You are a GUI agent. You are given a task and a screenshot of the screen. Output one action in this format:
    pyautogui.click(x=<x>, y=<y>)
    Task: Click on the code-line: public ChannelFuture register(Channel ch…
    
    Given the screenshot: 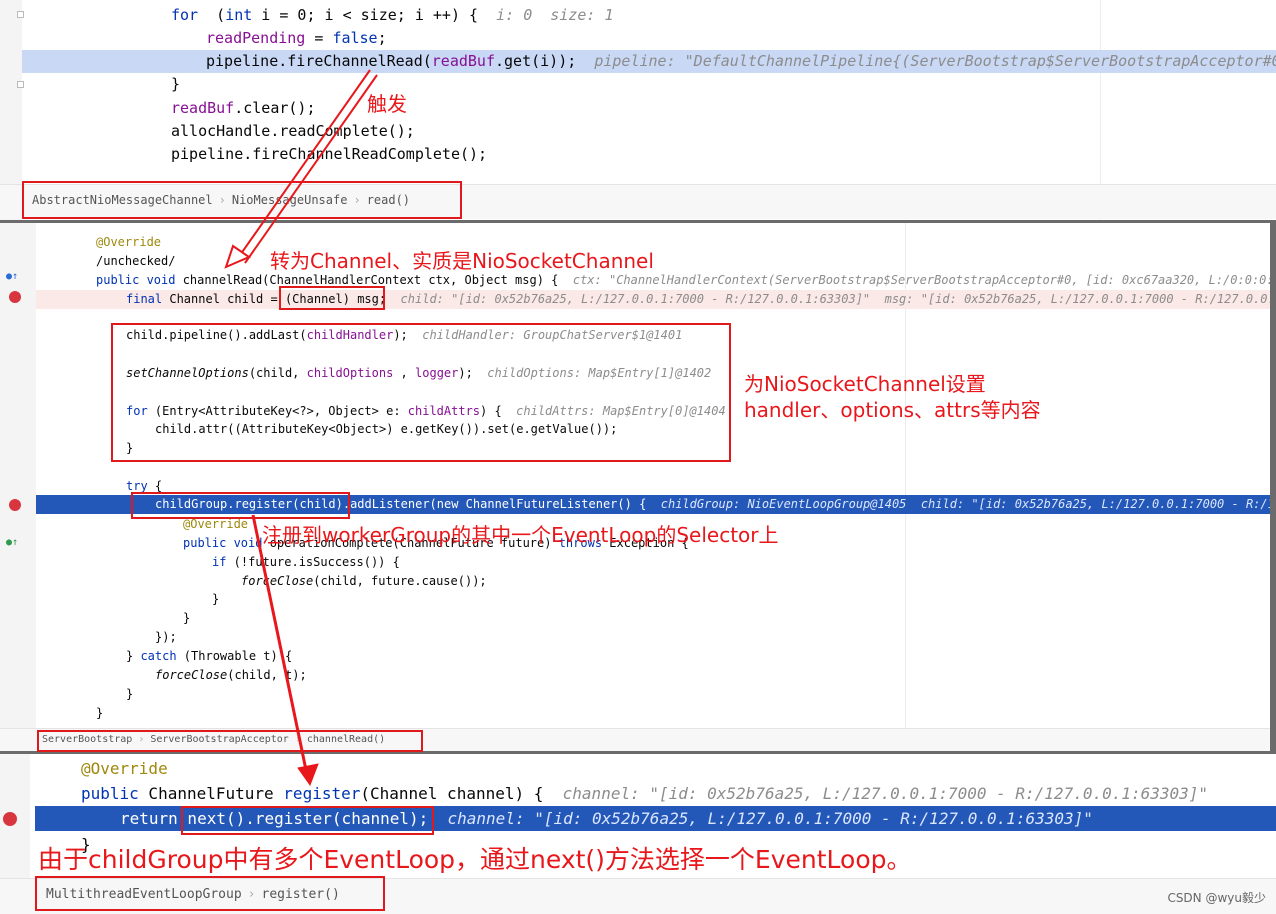 What is the action you would take?
    pyautogui.click(x=638, y=793)
    